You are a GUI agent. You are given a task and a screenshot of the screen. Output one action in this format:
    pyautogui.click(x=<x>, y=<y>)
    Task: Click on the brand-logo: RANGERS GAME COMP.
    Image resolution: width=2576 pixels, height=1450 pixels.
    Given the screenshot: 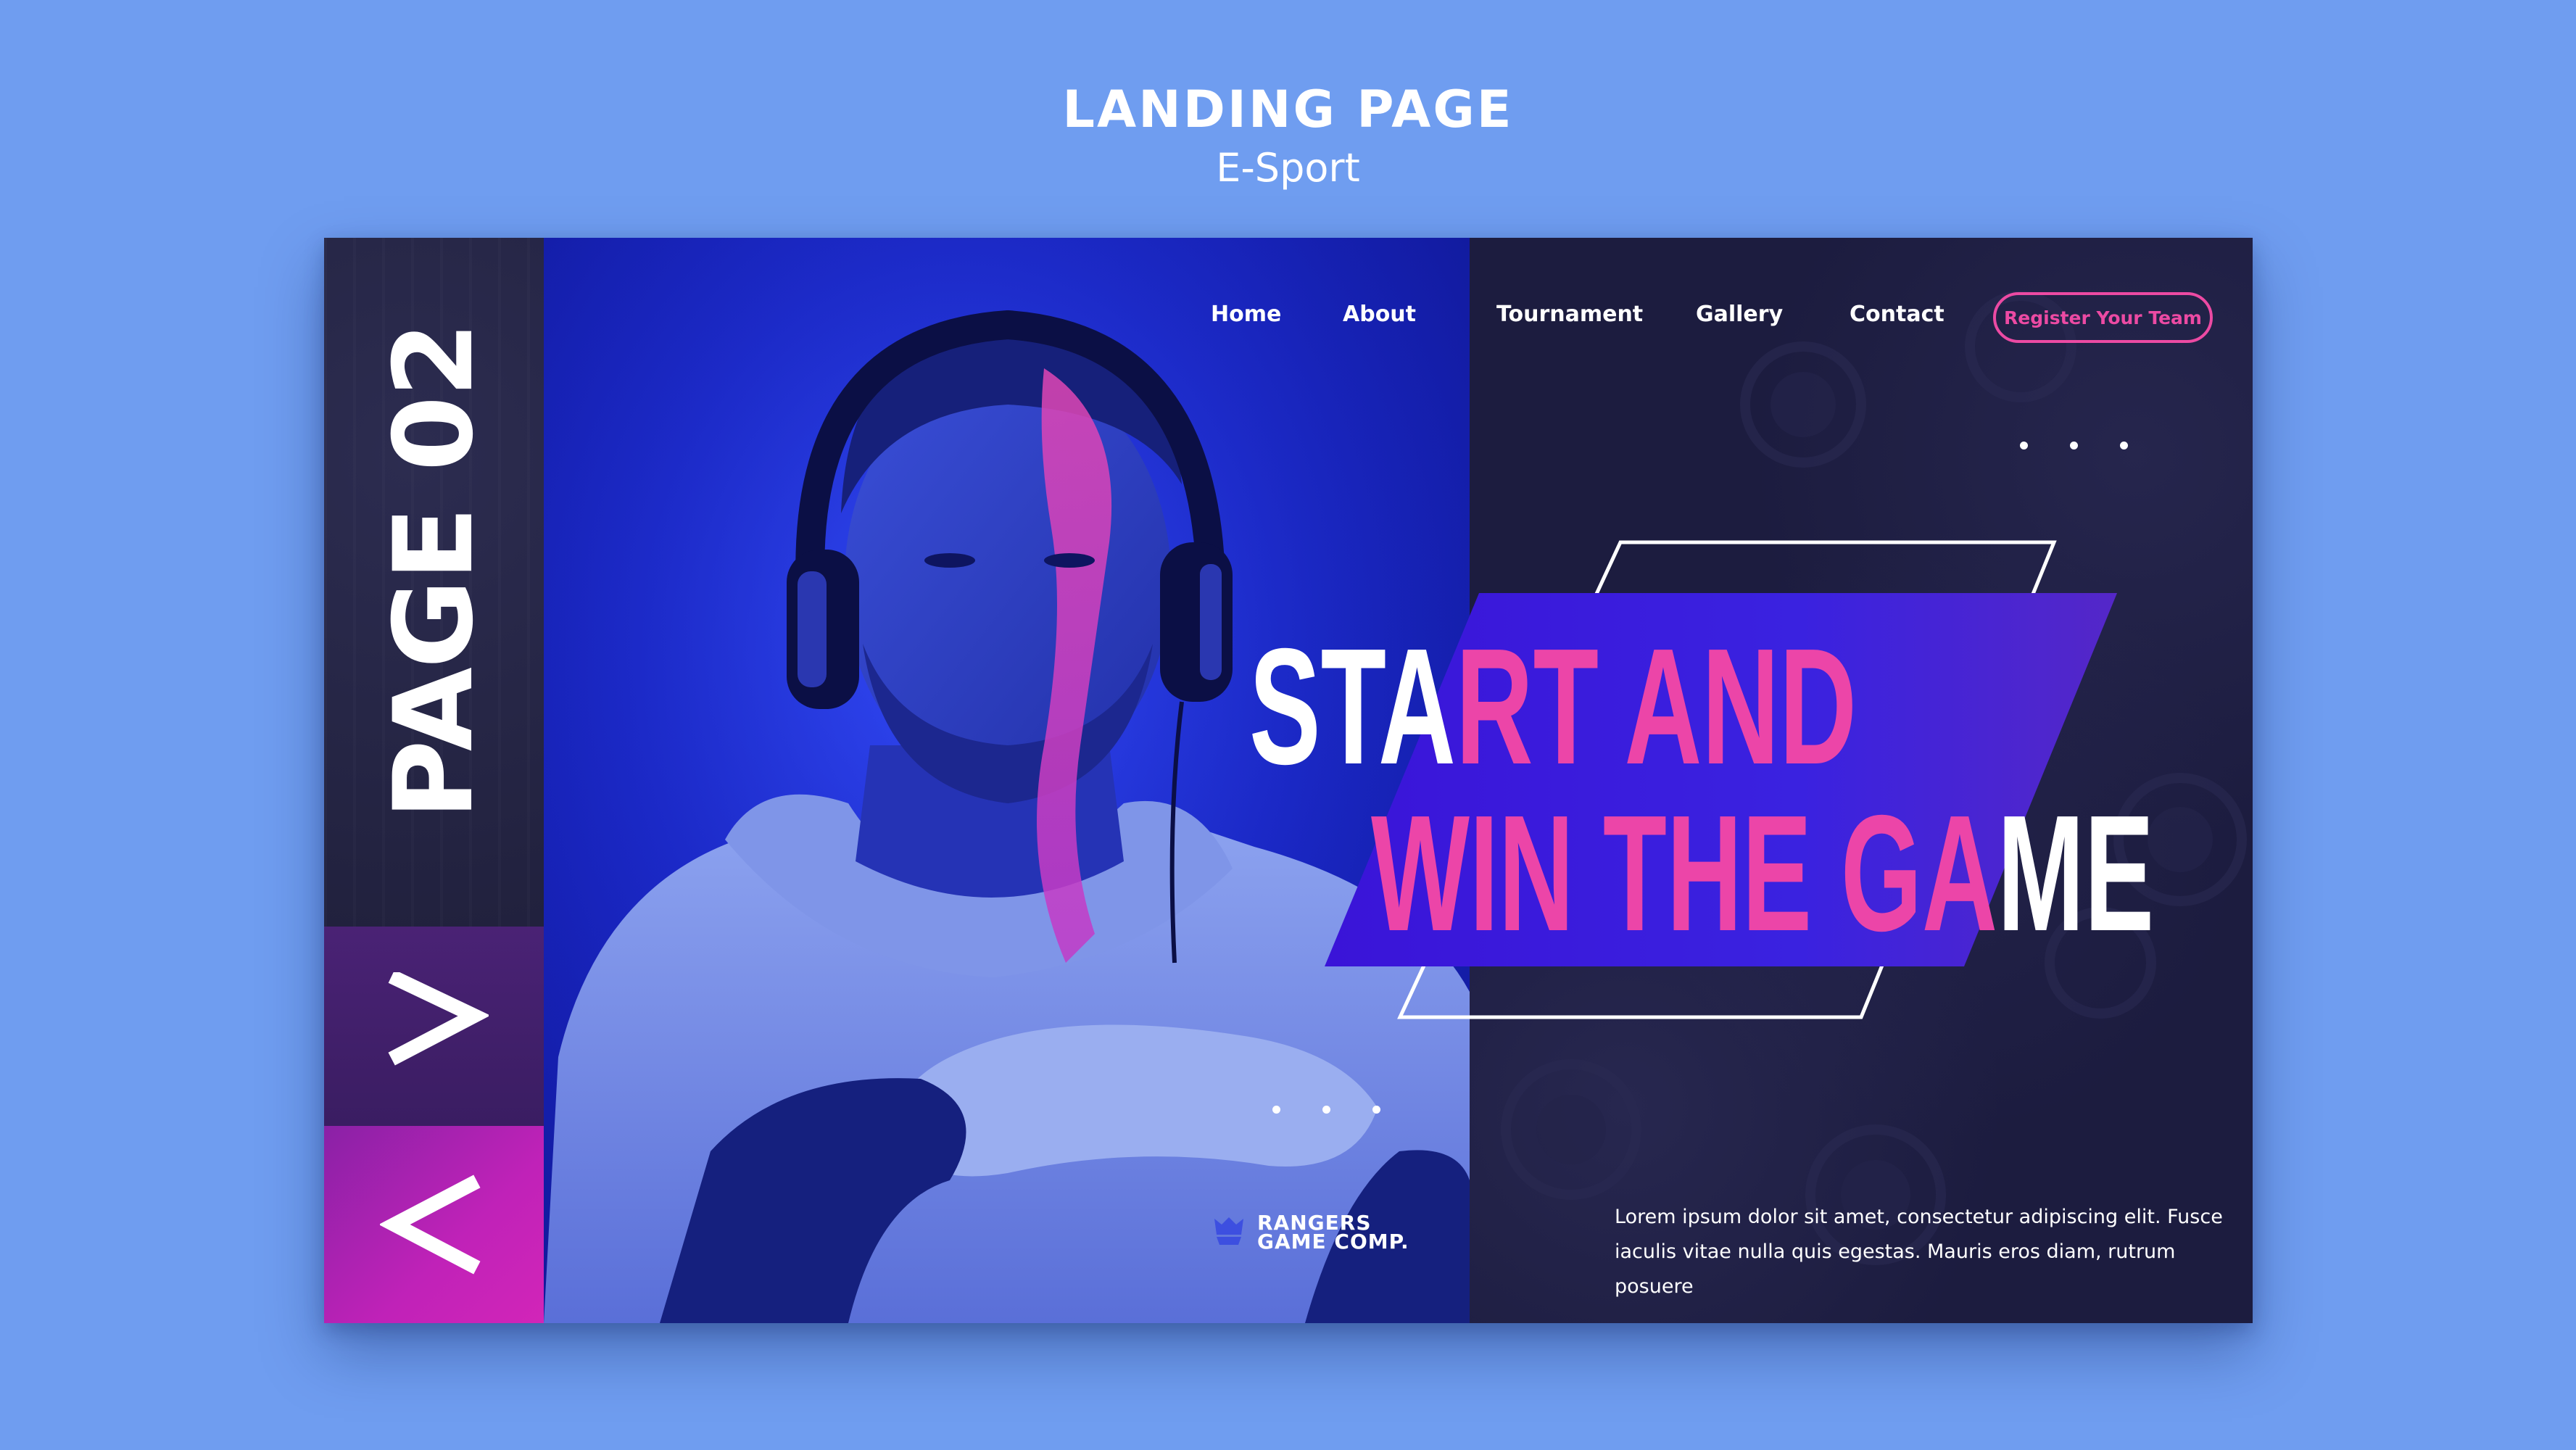 What is the action you would take?
    pyautogui.click(x=1310, y=1232)
    